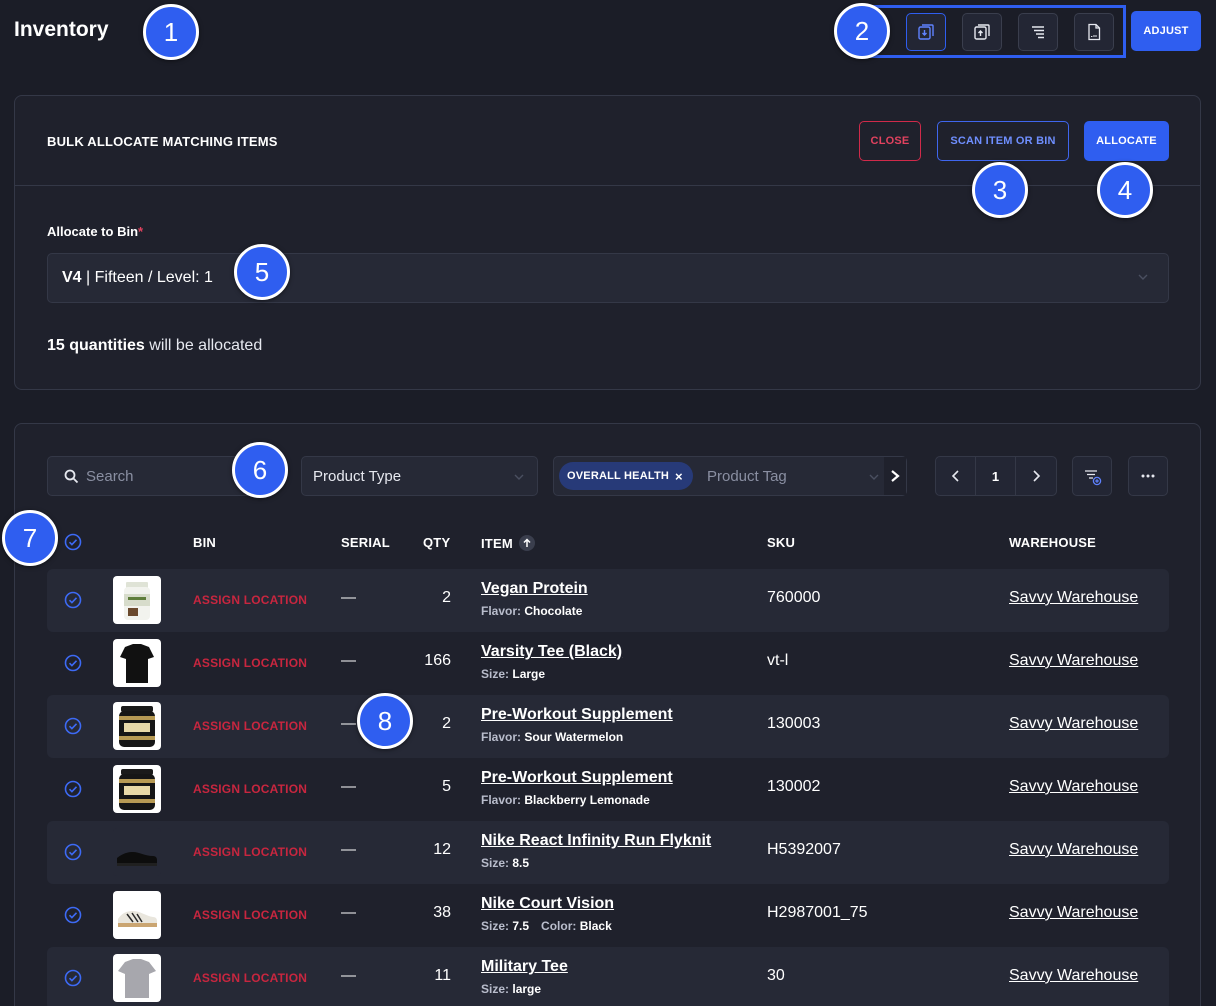  Describe the element at coordinates (141, 231) in the screenshot. I see `required-mark: *` at that location.